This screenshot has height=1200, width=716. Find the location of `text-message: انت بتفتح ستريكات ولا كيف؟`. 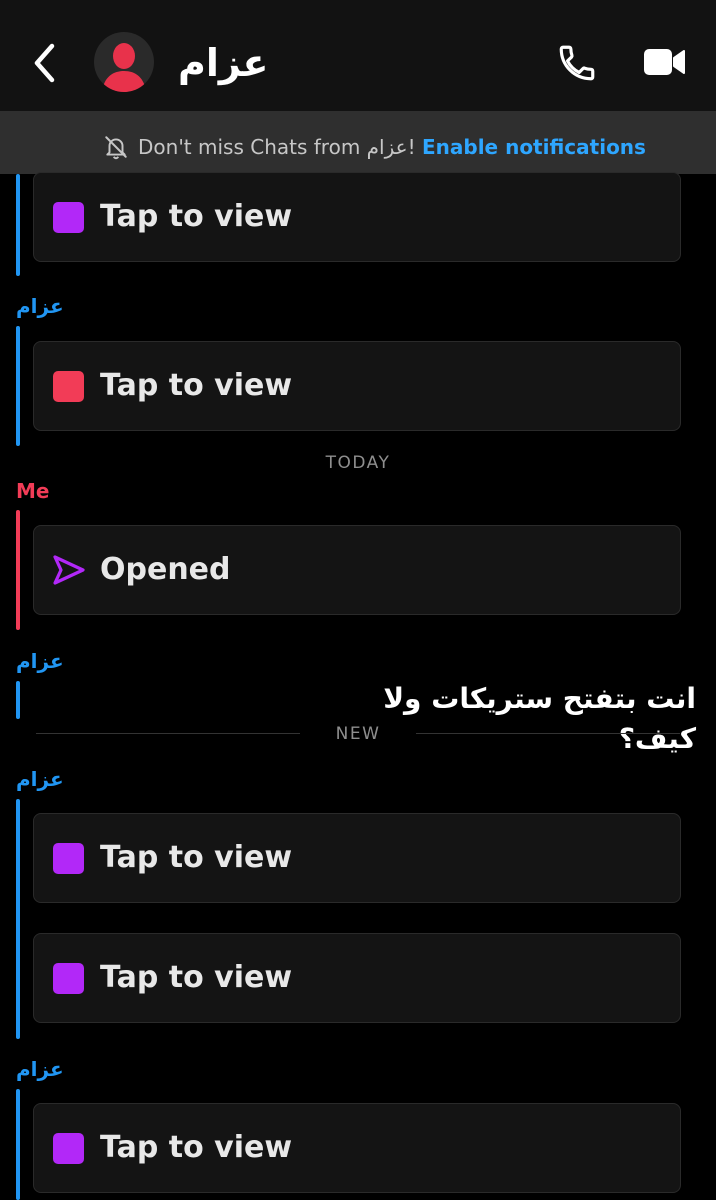

text-message: انت بتفتح ستريكات ولا كيف؟ is located at coordinates (498, 717).